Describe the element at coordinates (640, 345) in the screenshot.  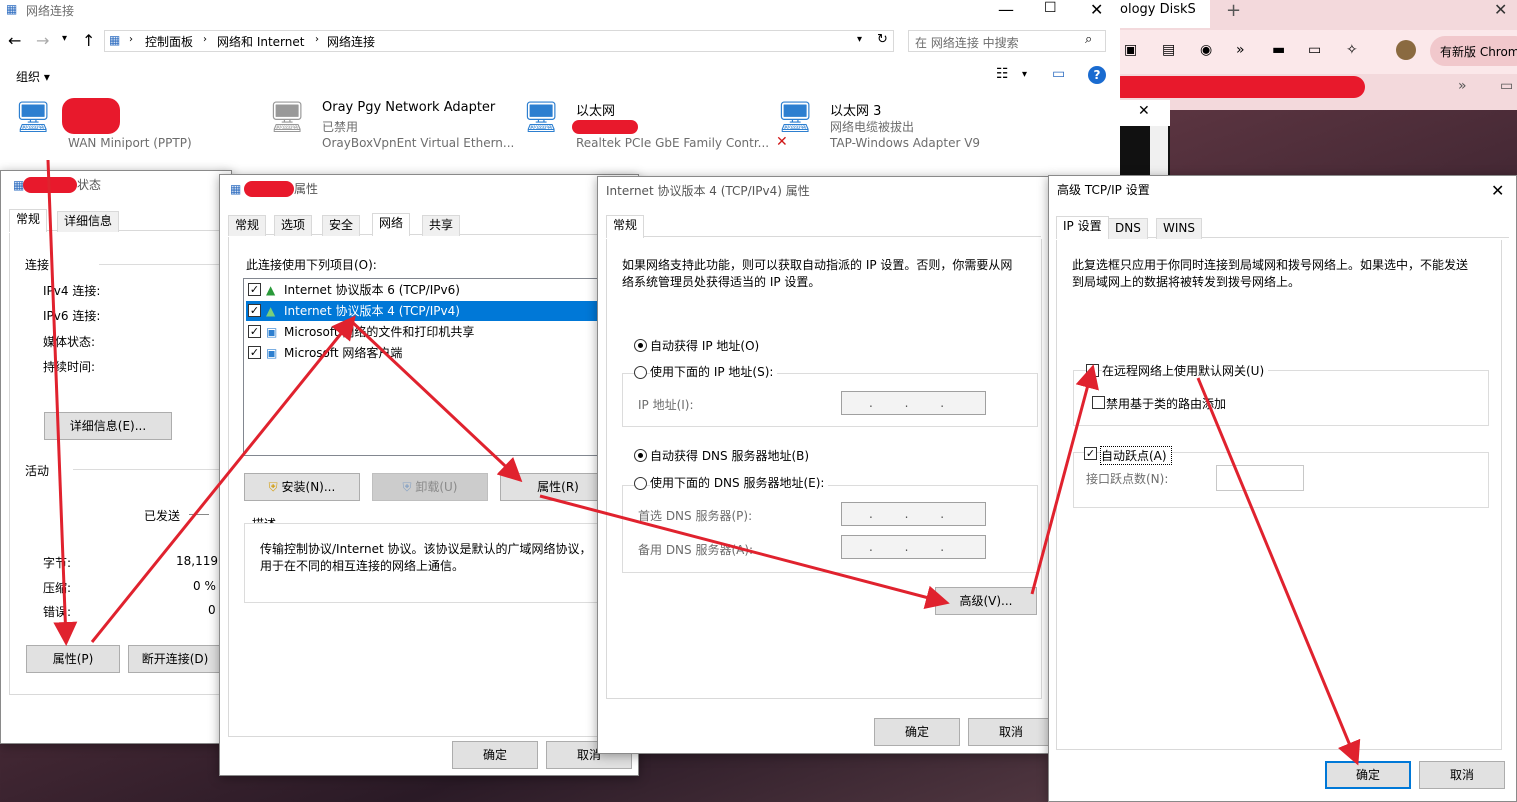
I see `auto-ip-radio` at that location.